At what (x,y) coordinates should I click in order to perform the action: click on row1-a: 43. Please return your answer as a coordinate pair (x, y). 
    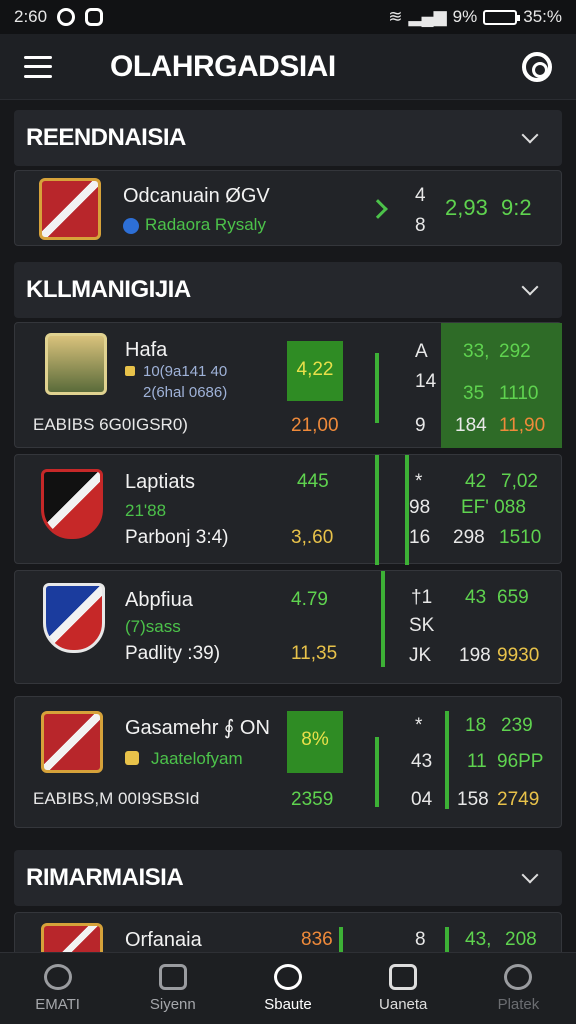
    Looking at the image, I should click on (476, 597).